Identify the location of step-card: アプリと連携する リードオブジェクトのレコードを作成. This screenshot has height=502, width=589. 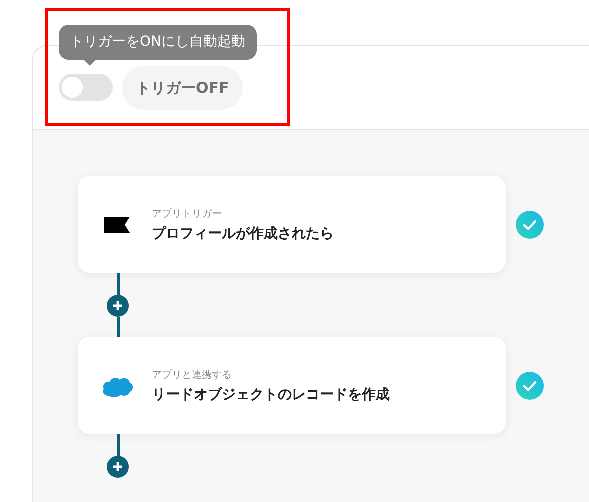
(292, 385).